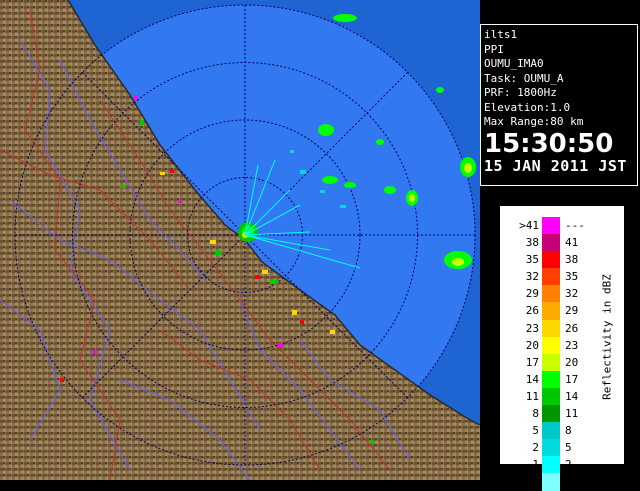 This screenshot has width=640, height=491. What do you see at coordinates (532, 465) in the screenshot?
I see `legend-low-value: -1` at bounding box center [532, 465].